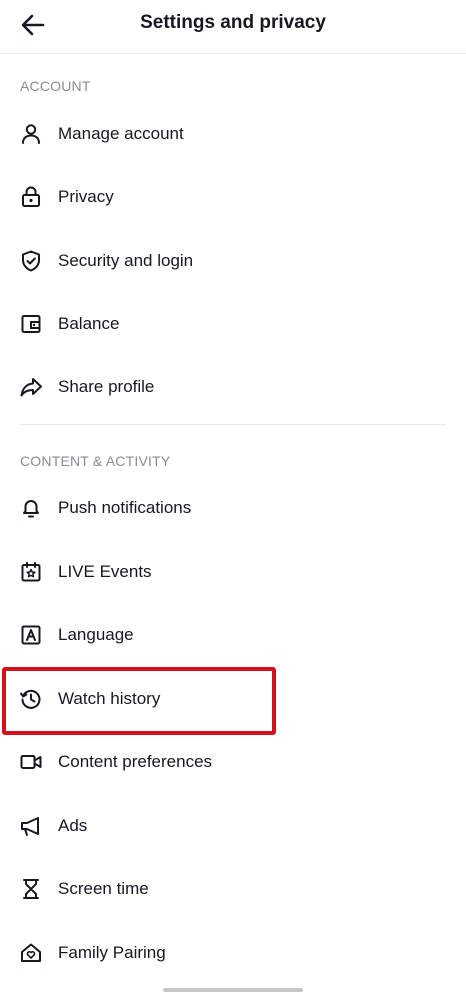 The image size is (466, 1000). What do you see at coordinates (233, 424) in the screenshot?
I see `section-divider` at bounding box center [233, 424].